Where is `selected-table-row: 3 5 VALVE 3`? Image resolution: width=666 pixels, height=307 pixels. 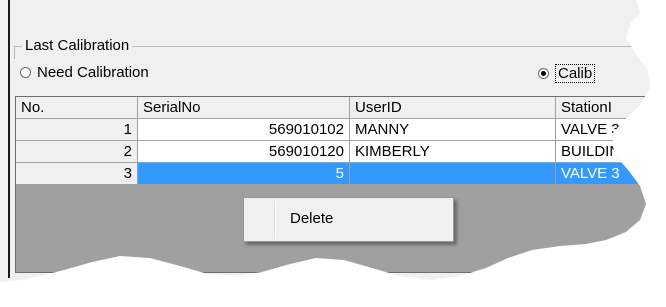 selected-table-row: 3 5 VALVE 3 is located at coordinates (333, 174).